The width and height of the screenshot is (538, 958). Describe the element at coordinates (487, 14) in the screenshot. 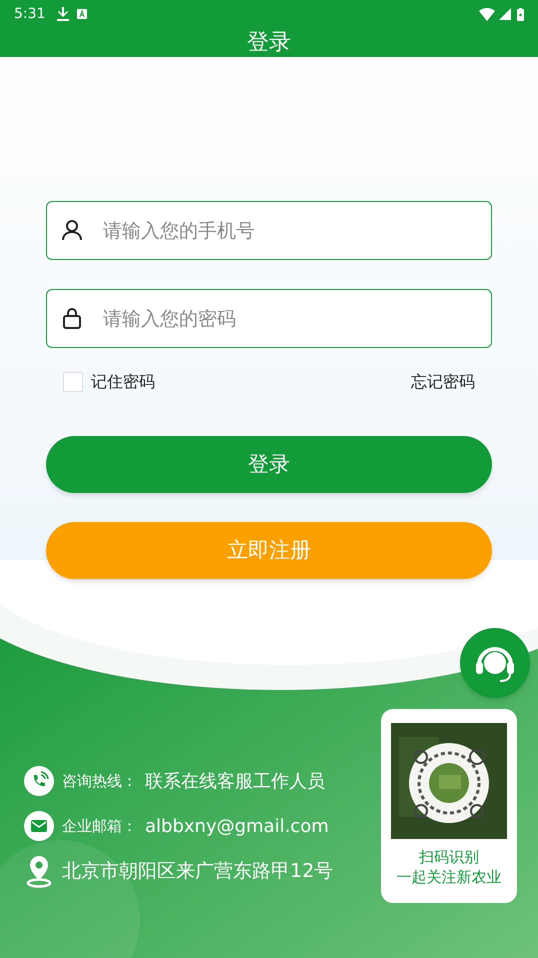

I see `wifi-icon` at that location.